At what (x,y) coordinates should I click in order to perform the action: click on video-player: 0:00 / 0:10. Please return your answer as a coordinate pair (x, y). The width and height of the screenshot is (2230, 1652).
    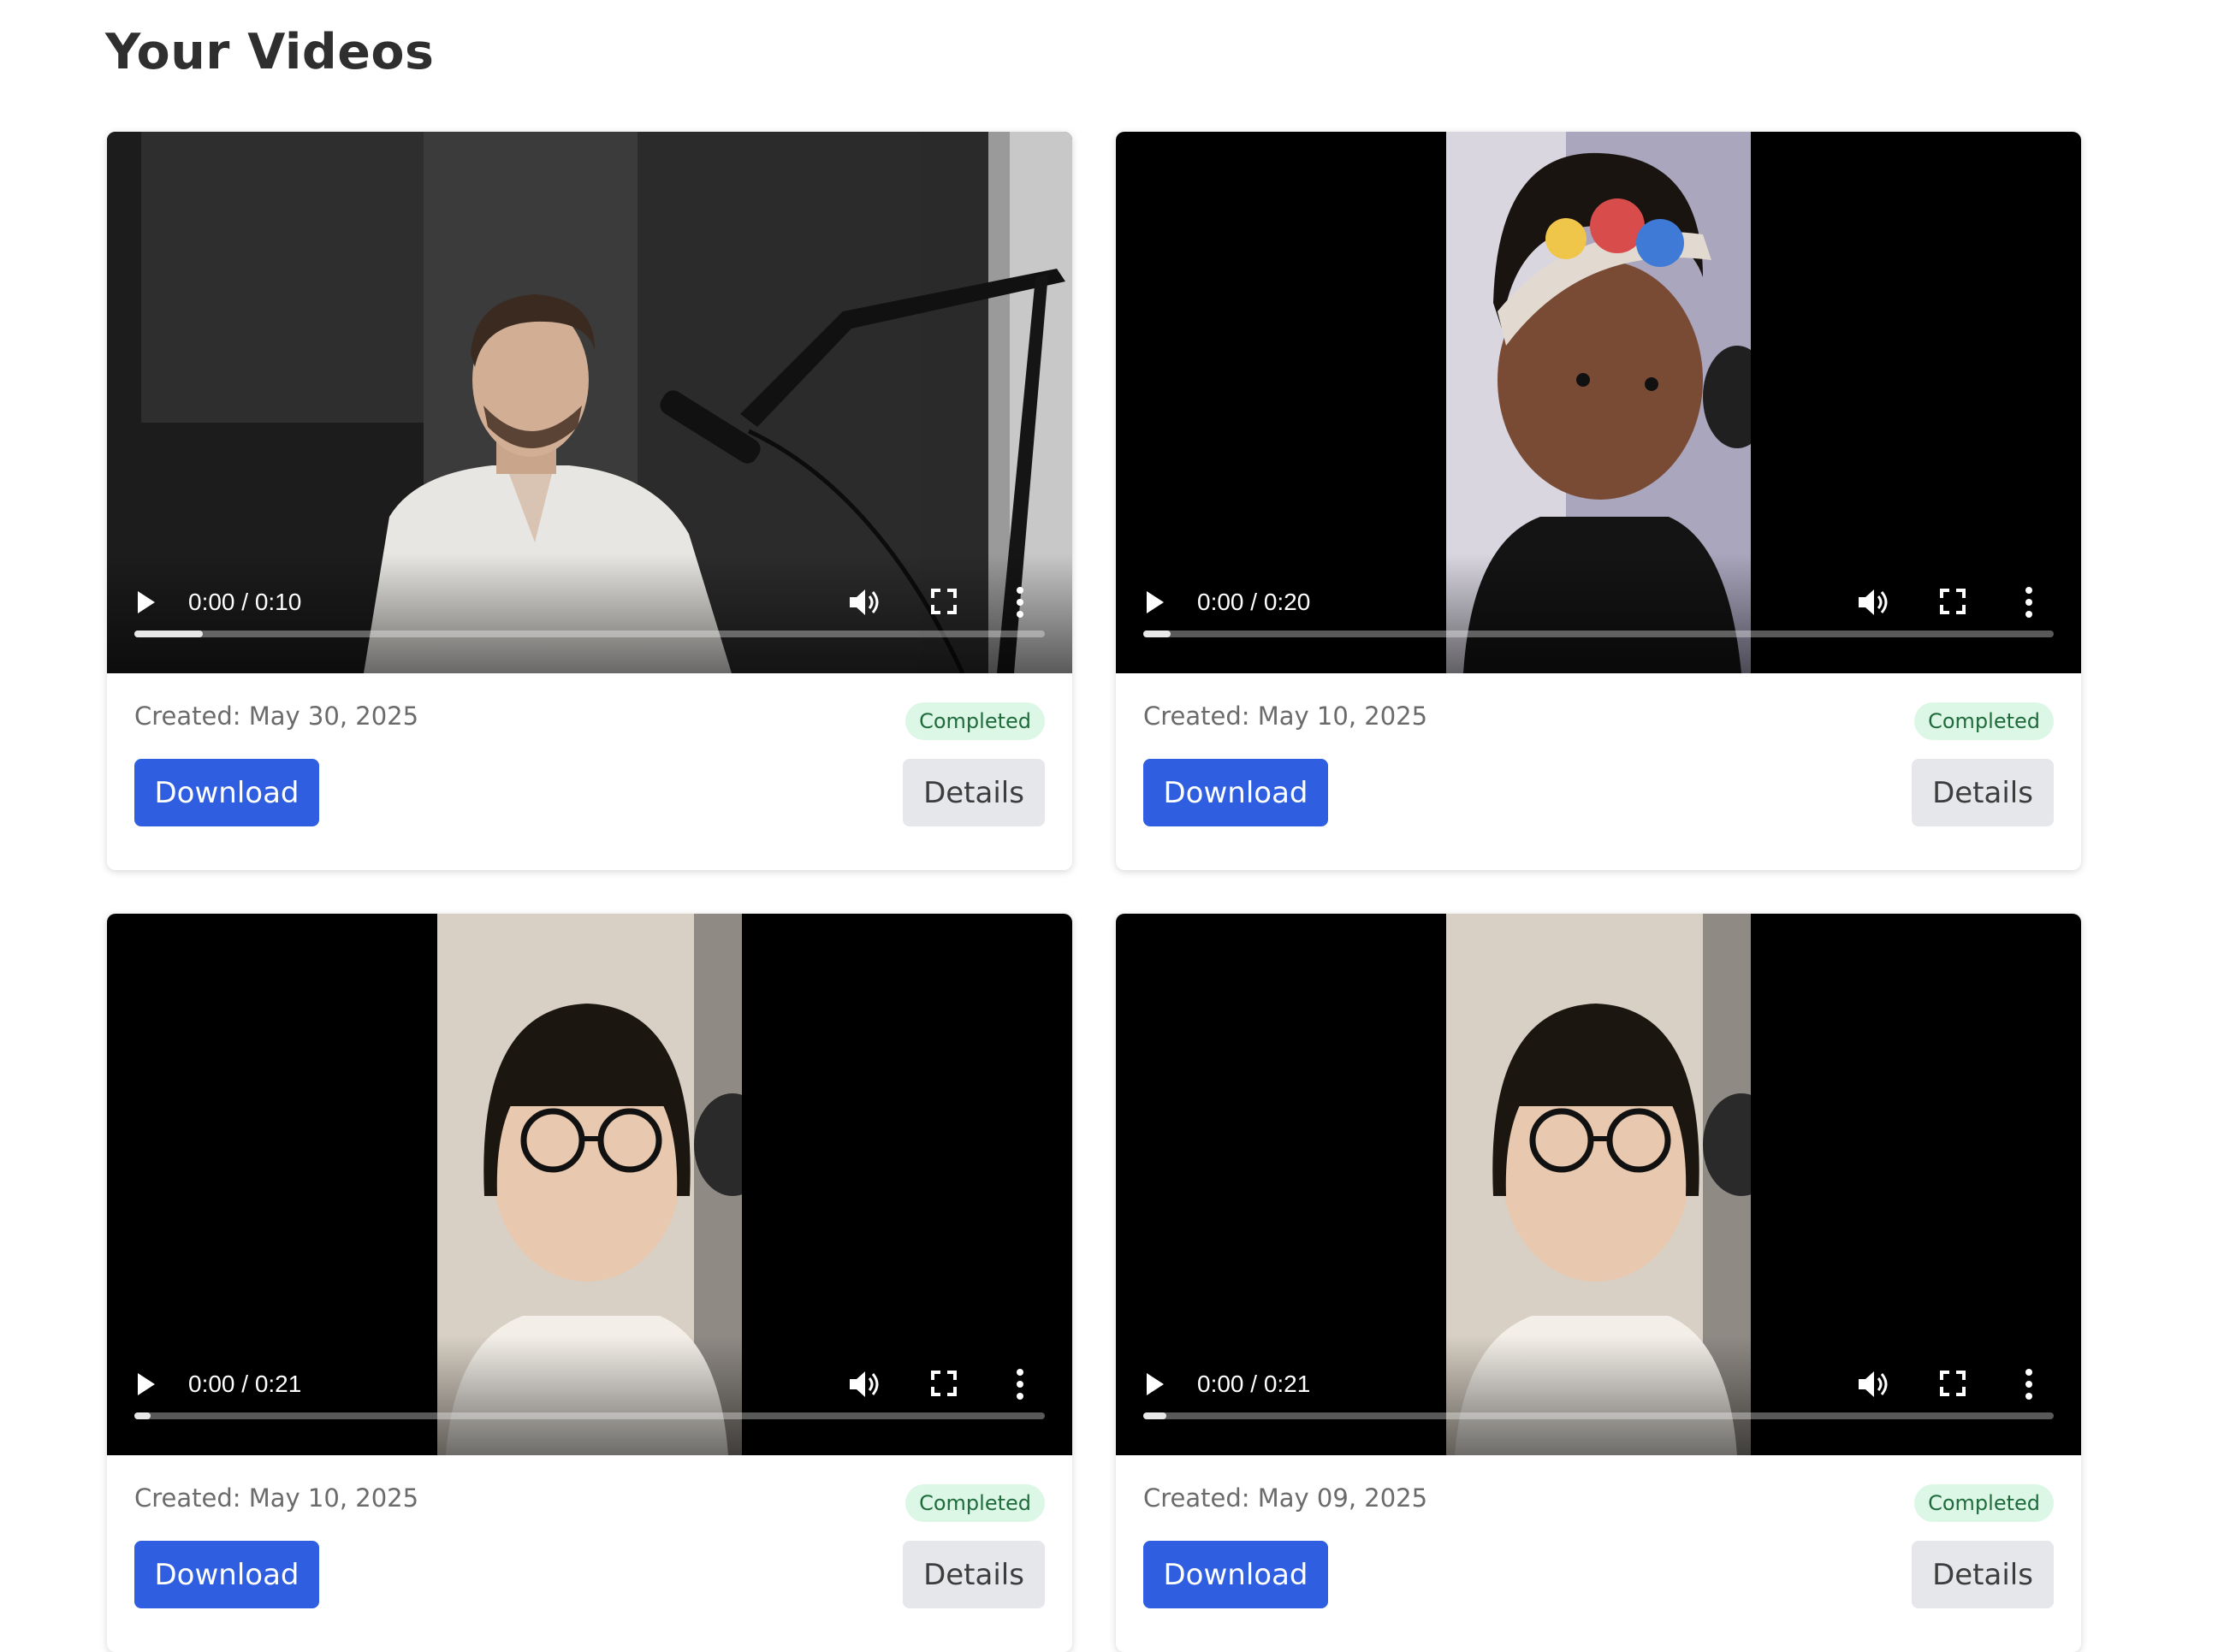
    Looking at the image, I should click on (589, 402).